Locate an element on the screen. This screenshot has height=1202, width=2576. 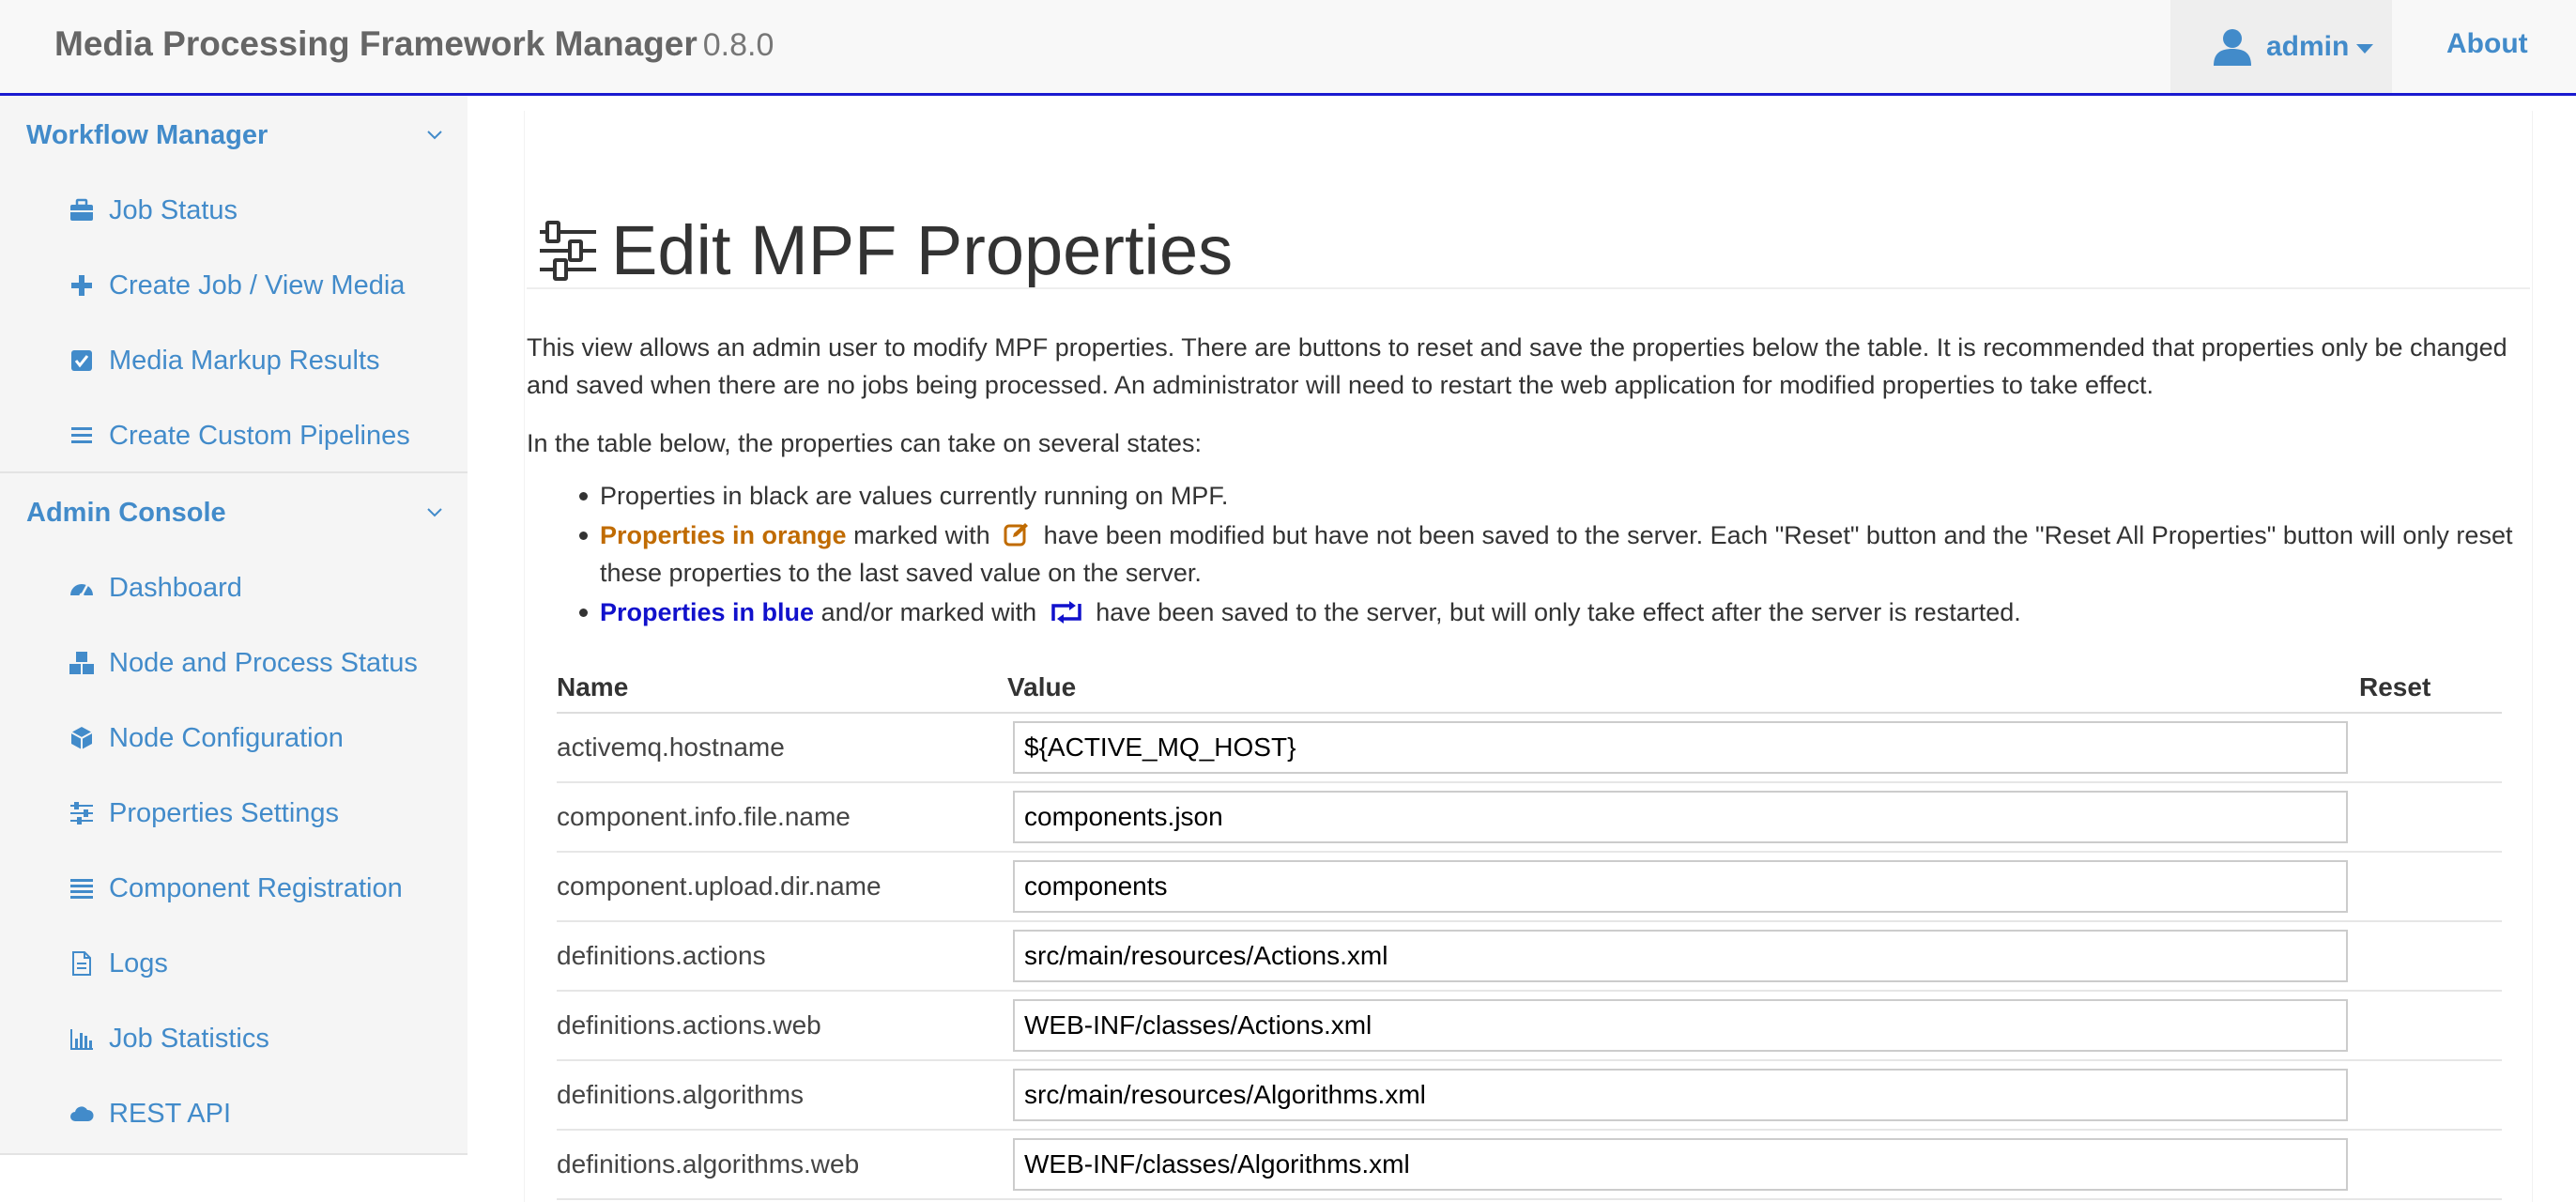
sidebar-item-label: Create Custom Pipelines is located at coordinates (259, 435).